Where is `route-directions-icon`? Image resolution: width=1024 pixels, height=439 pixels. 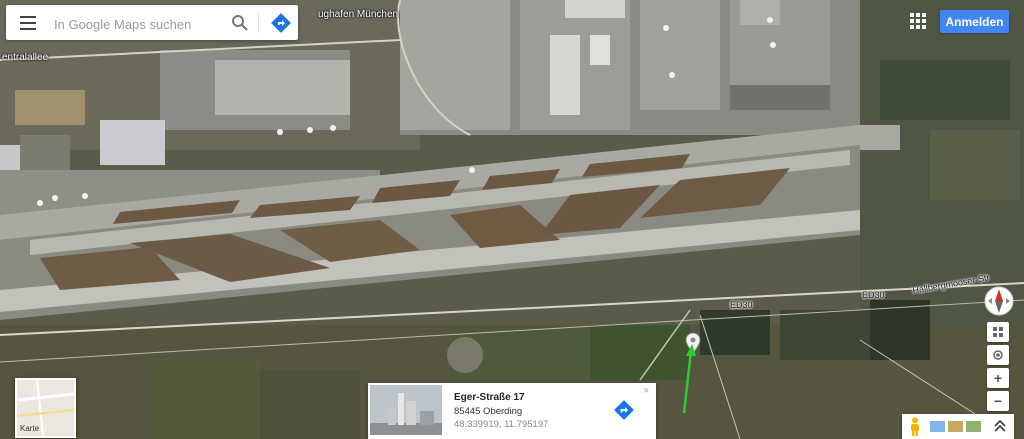
route-directions-icon is located at coordinates (624, 410).